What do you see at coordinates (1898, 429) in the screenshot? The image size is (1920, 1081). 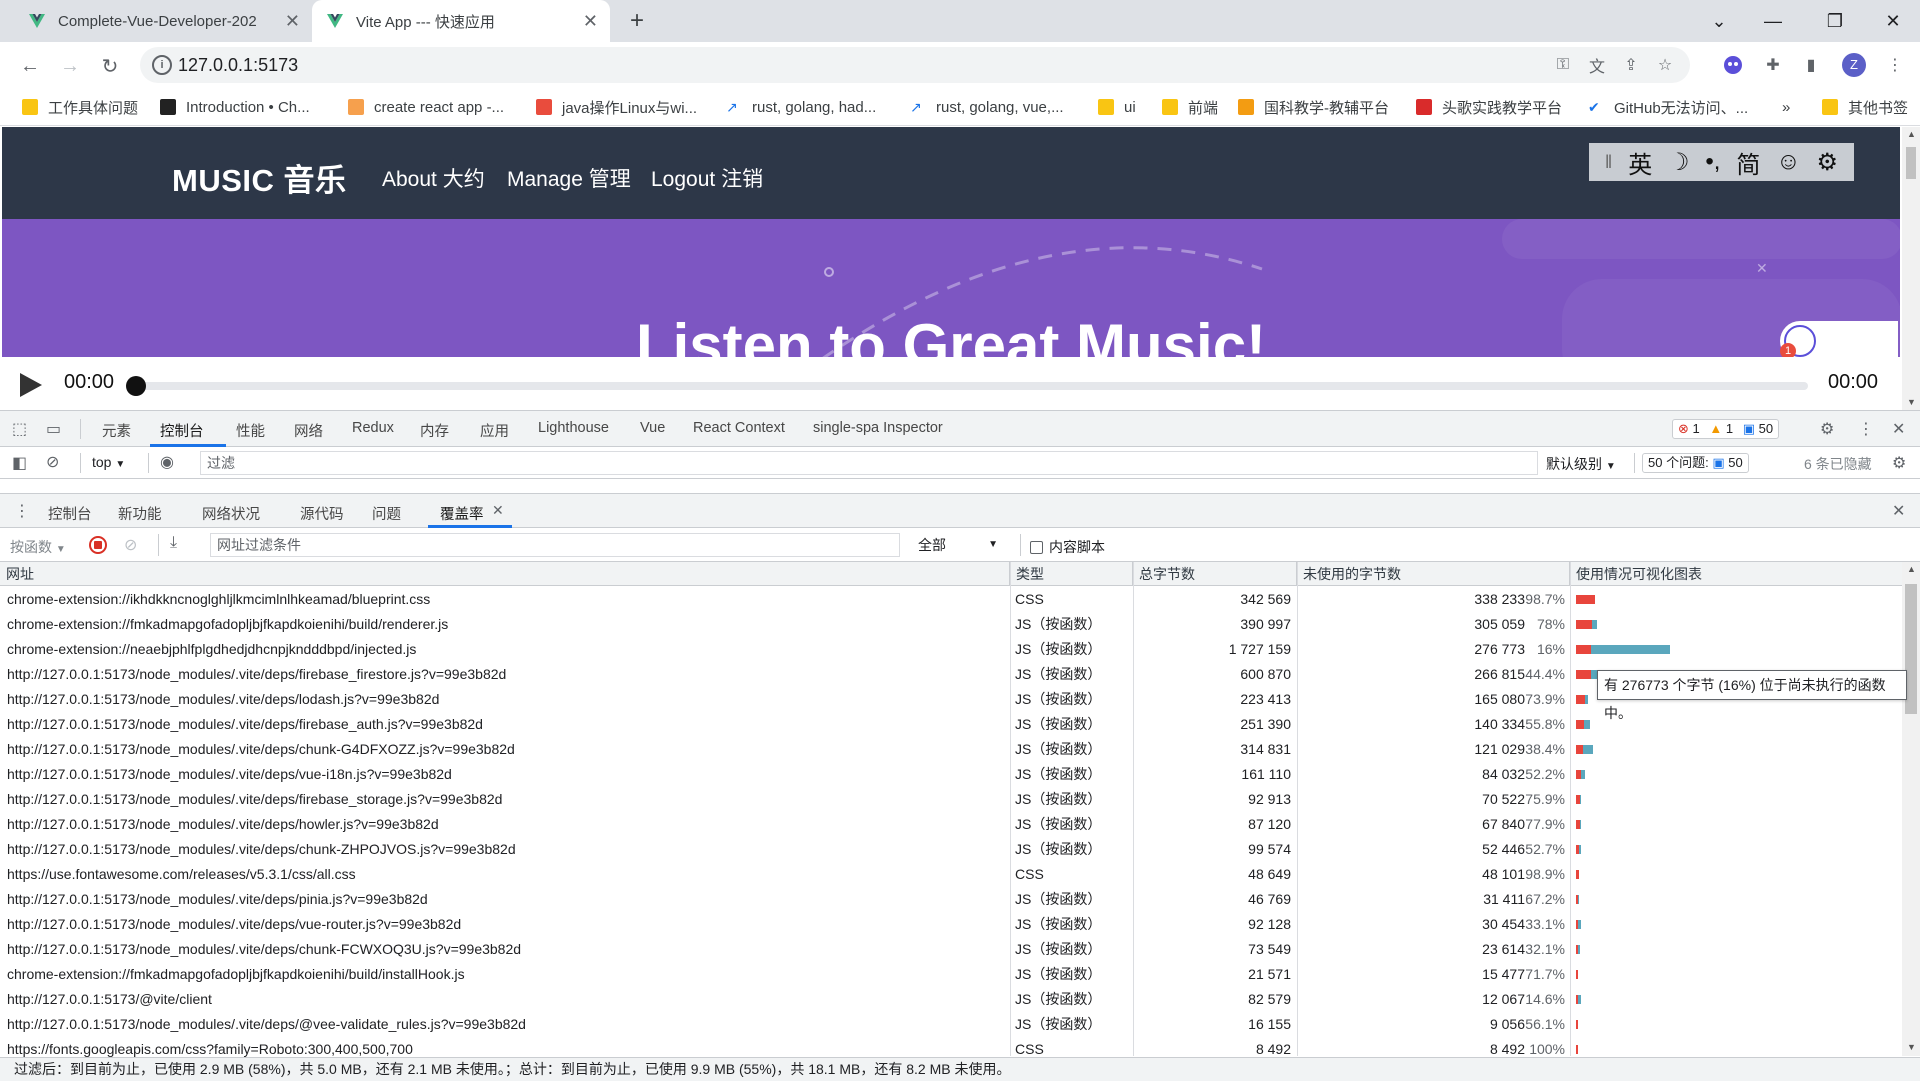 I see `devtools-close-icon: ✕` at bounding box center [1898, 429].